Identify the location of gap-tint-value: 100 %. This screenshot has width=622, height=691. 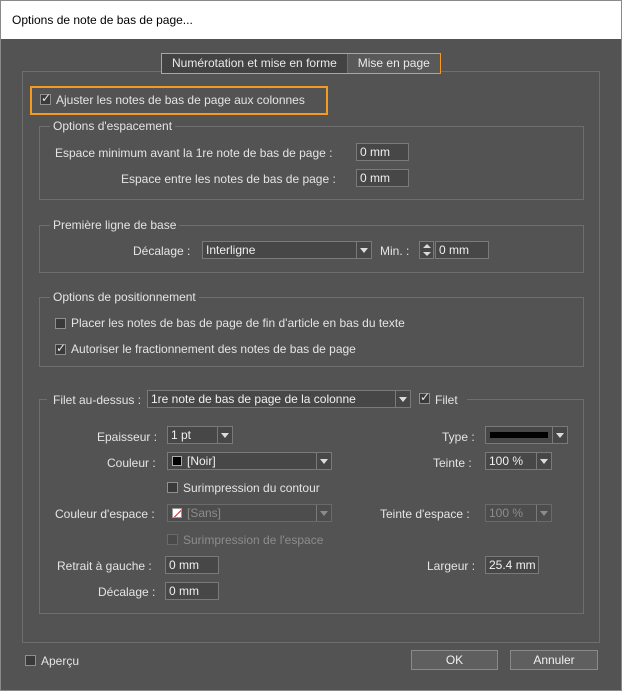
(506, 513).